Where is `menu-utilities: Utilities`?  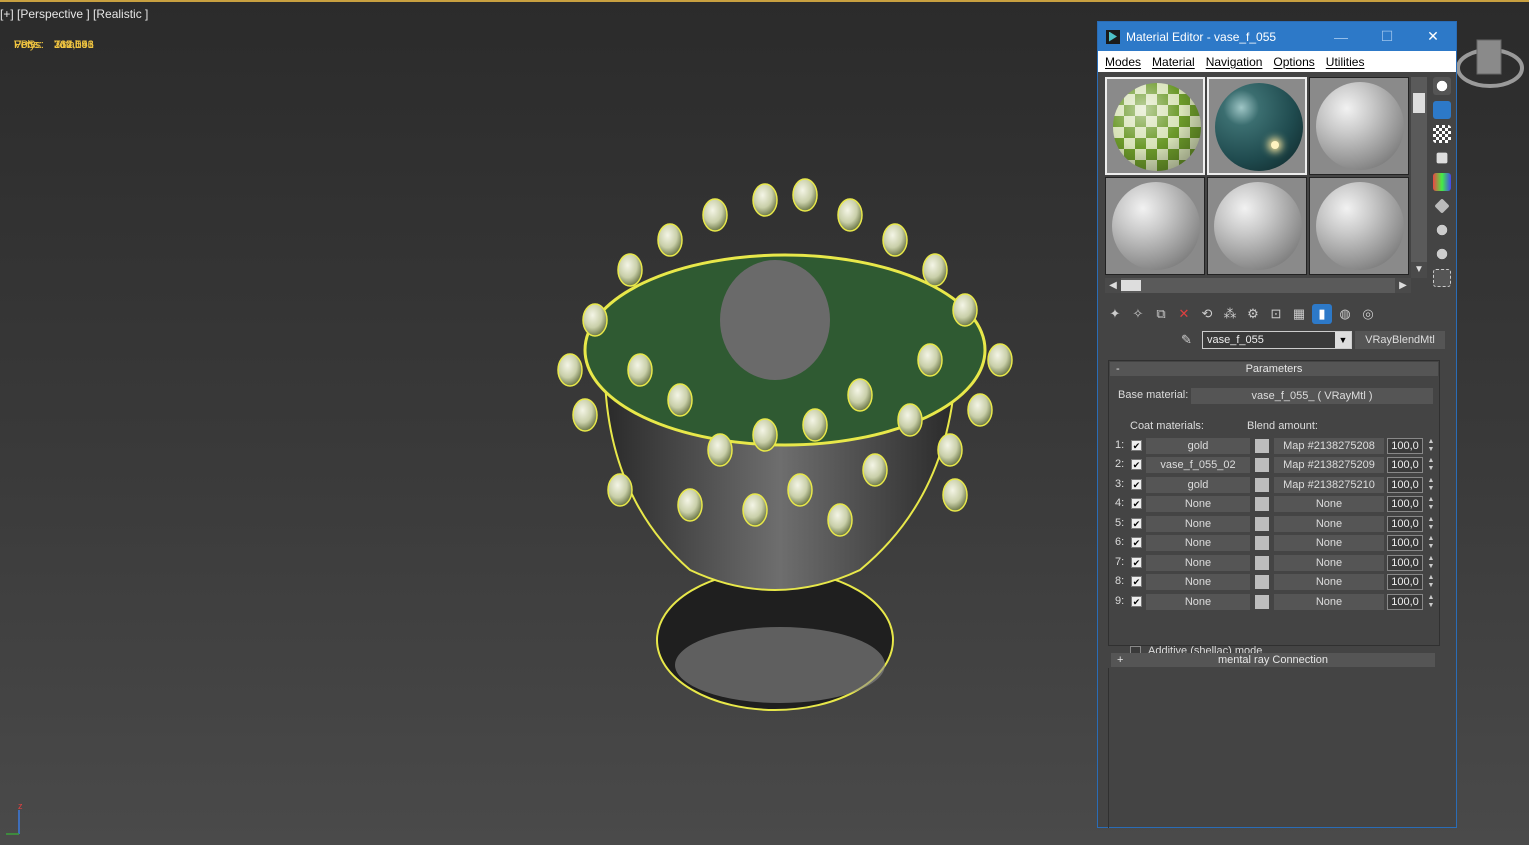
menu-utilities: Utilities is located at coordinates (1345, 62).